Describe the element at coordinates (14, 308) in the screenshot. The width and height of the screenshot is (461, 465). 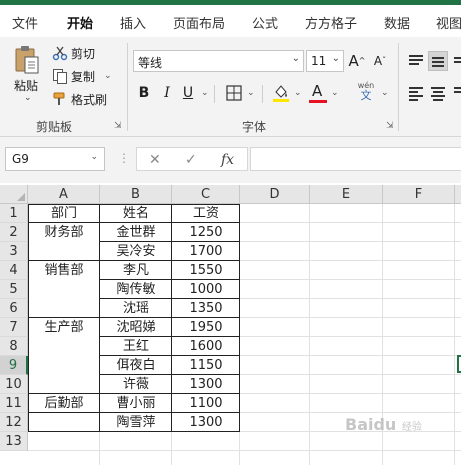
I see `row-header-6: 6` at that location.